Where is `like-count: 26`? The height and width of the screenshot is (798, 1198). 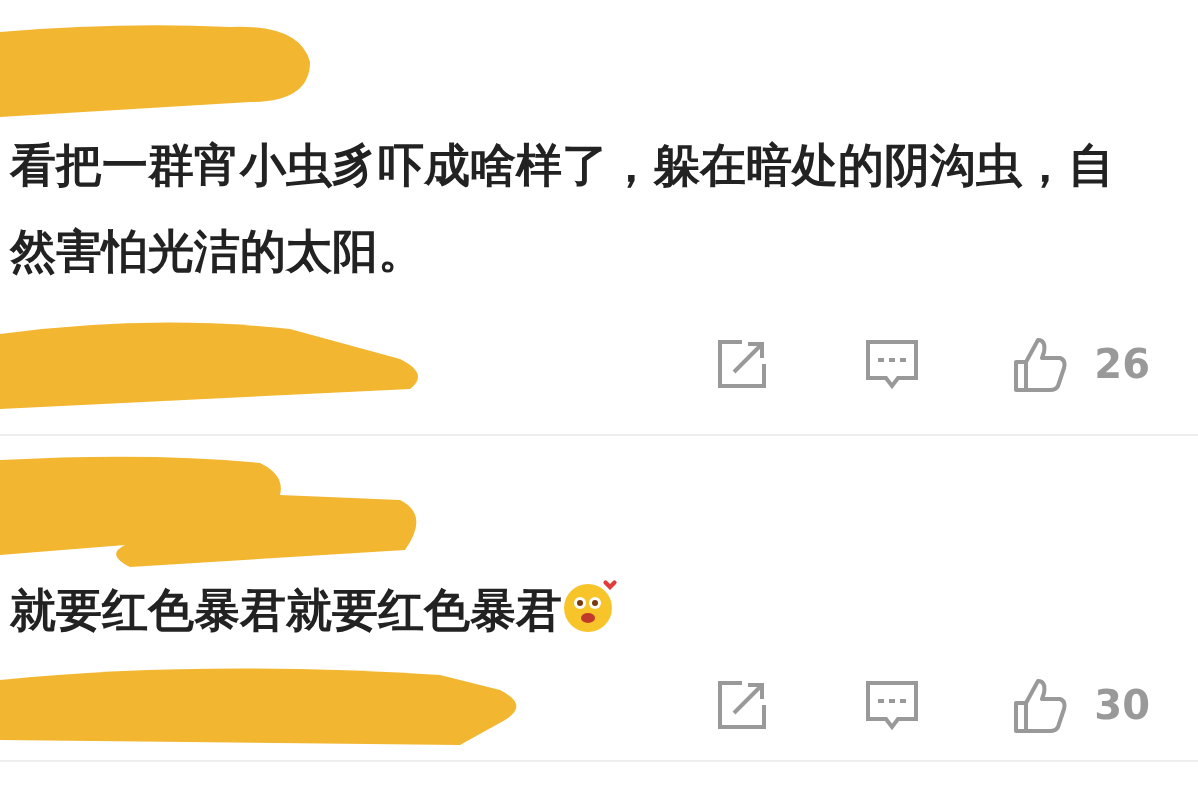 like-count: 26 is located at coordinates (1122, 364).